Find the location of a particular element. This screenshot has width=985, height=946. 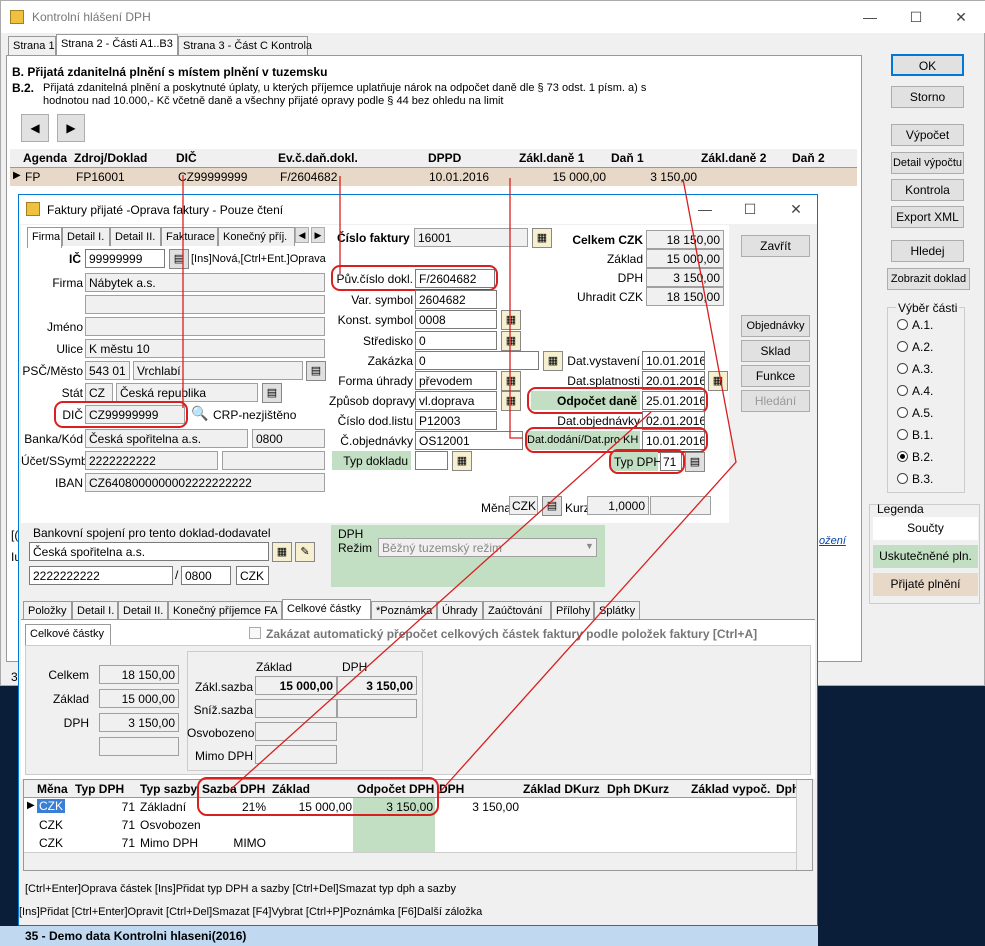

status-bar: 35 - Demo data Kontrolni hlaseni(2016) is located at coordinates (409, 936).